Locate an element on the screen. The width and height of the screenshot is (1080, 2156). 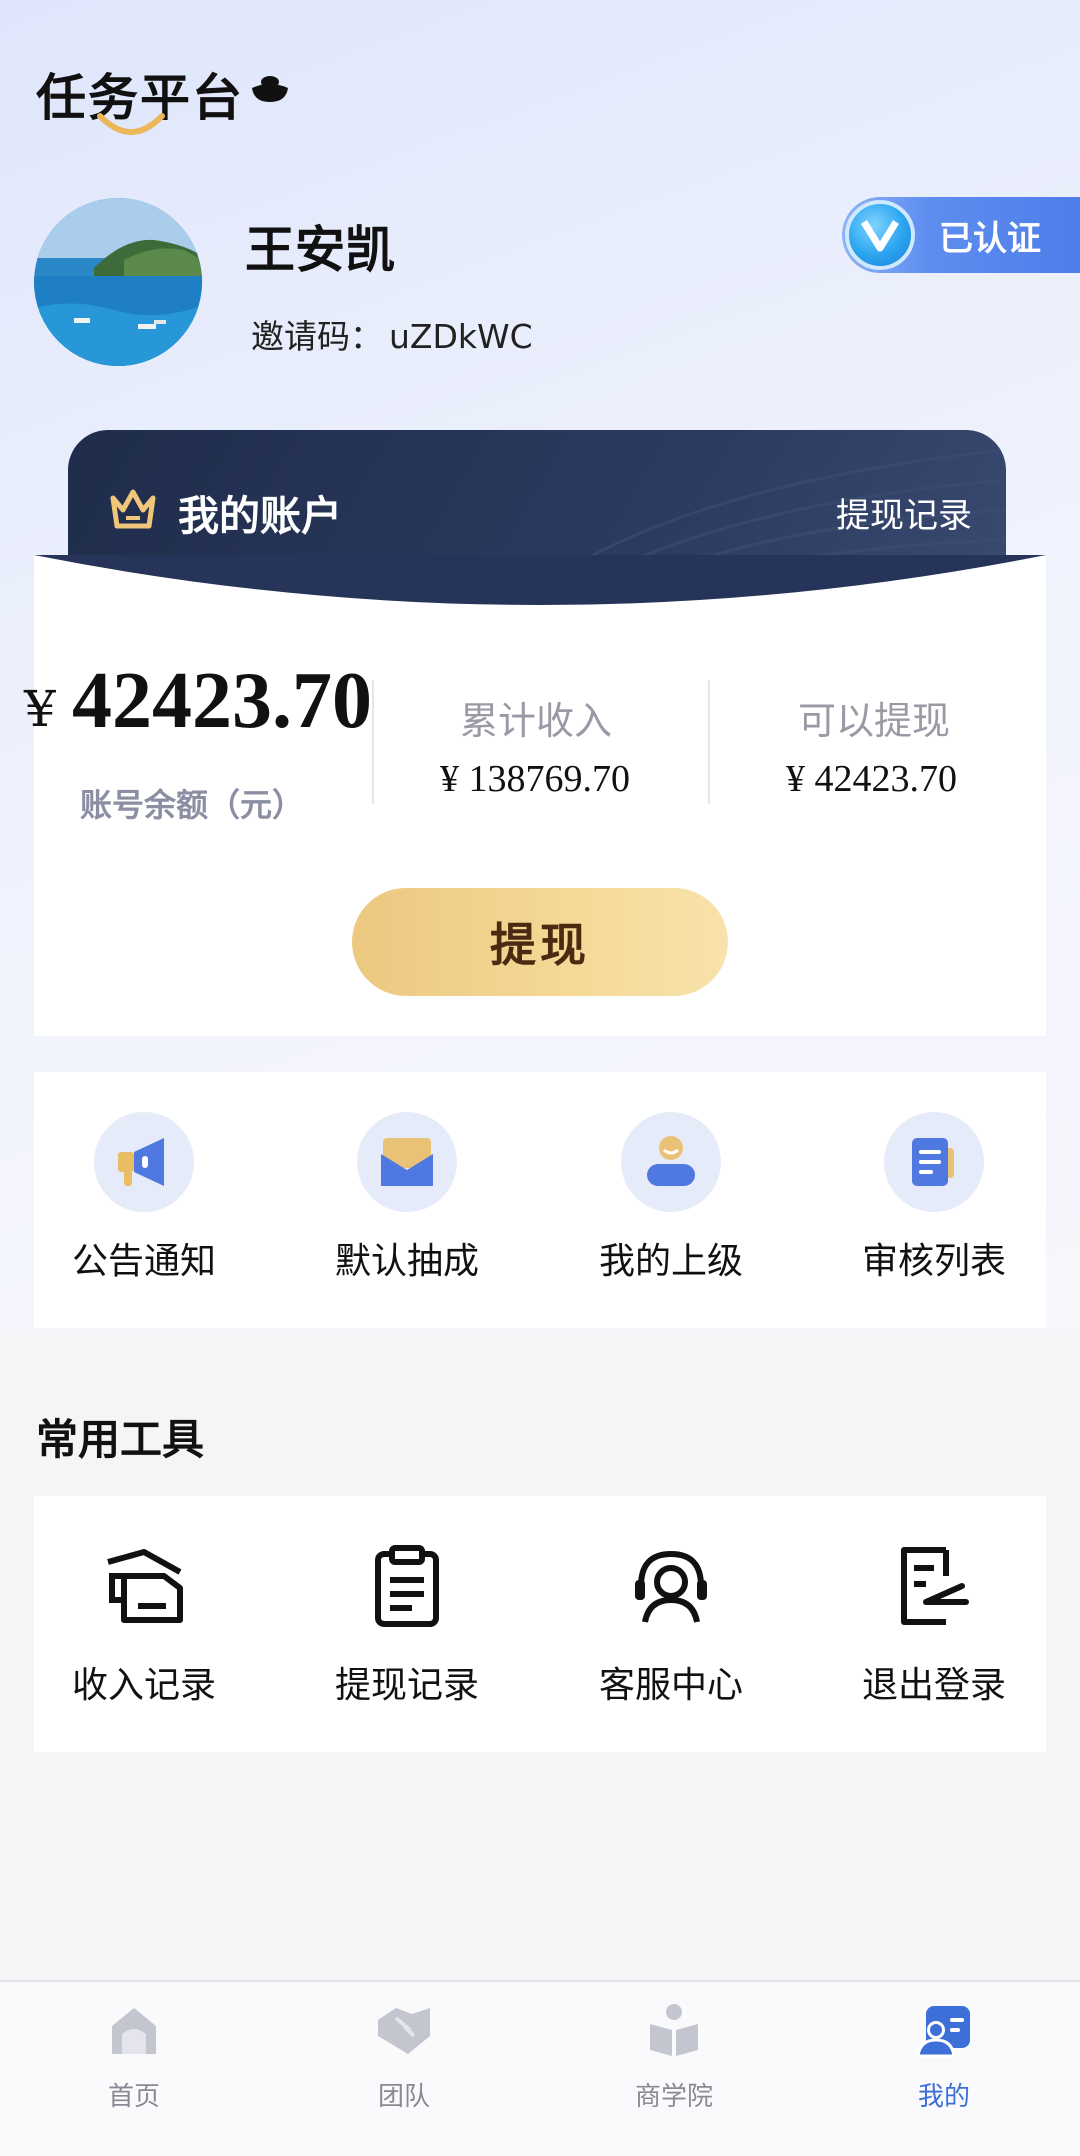
nav-mine: 我的 is located at coordinates (944, 2056).